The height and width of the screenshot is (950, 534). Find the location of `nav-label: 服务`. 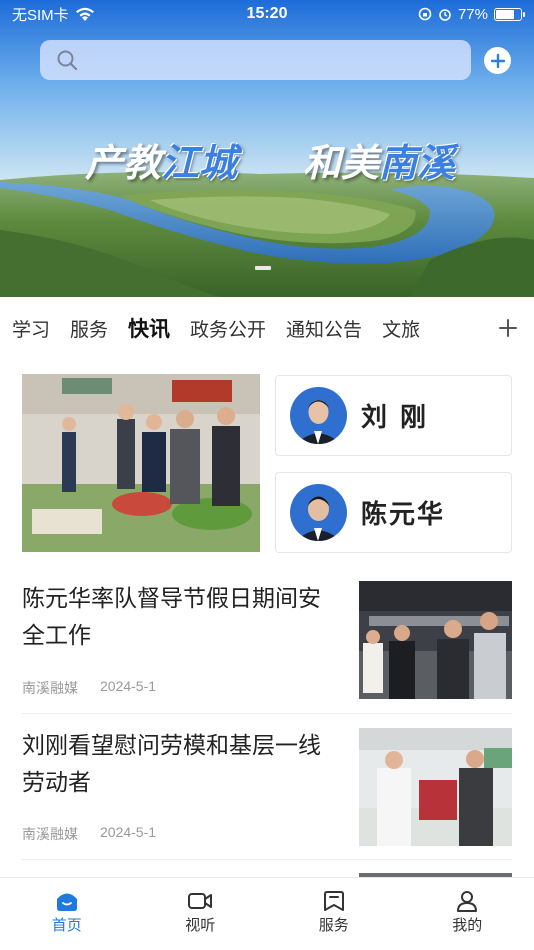

nav-label: 服务 is located at coordinates (333, 925).